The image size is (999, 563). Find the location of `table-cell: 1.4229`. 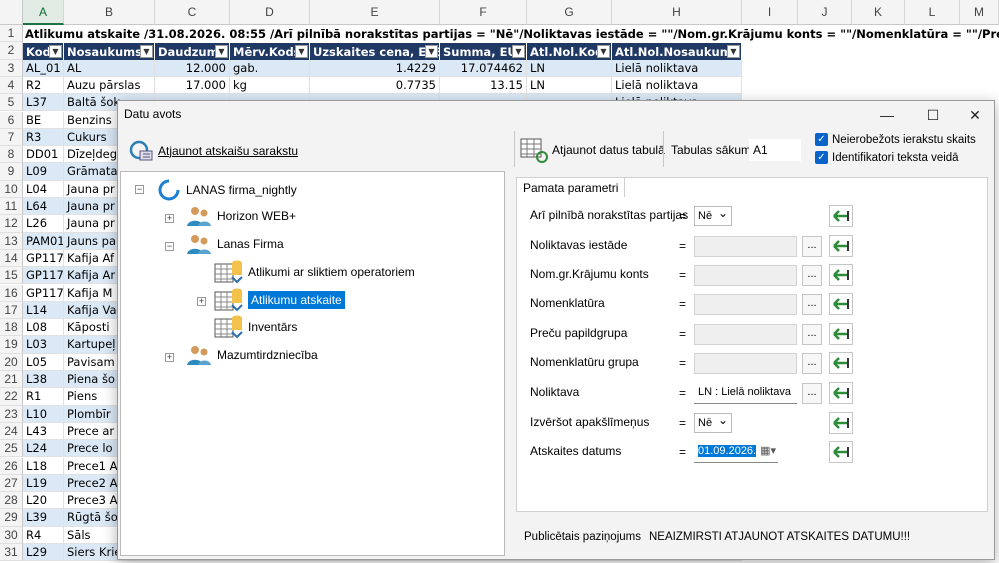

table-cell: 1.4229 is located at coordinates (375, 68).